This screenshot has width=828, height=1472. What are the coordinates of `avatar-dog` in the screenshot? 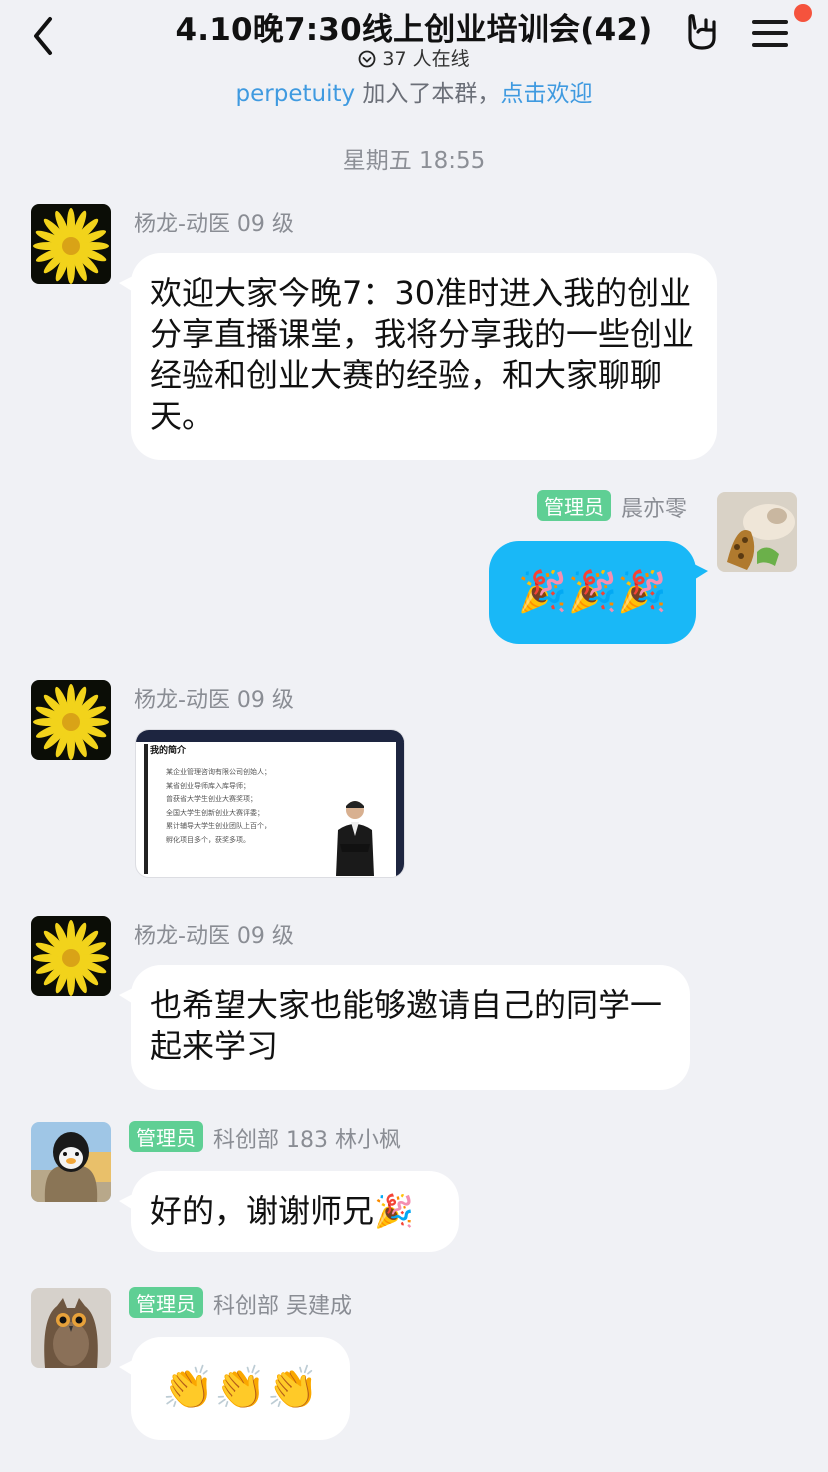 It's located at (757, 532).